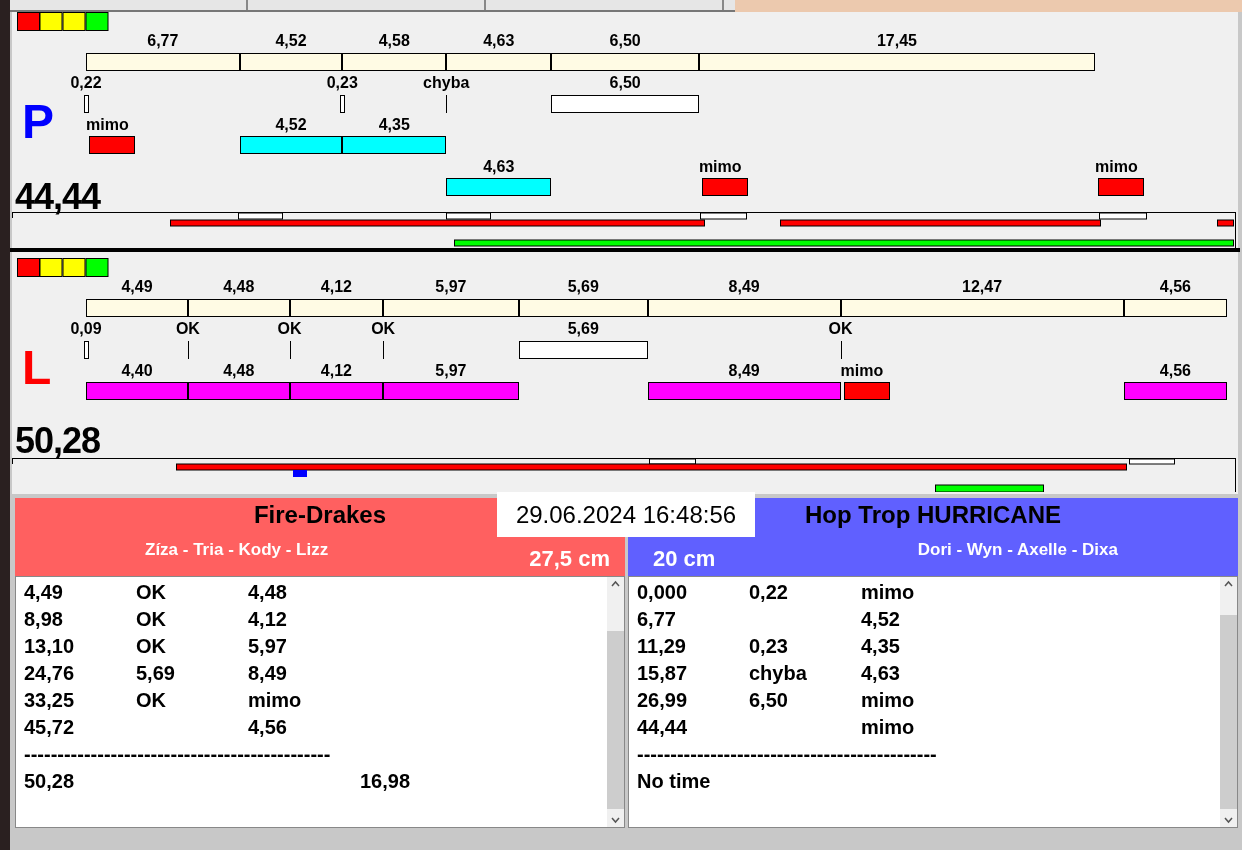 The height and width of the screenshot is (850, 1242). I want to click on result-cell-text: 4,35, so click(881, 647).